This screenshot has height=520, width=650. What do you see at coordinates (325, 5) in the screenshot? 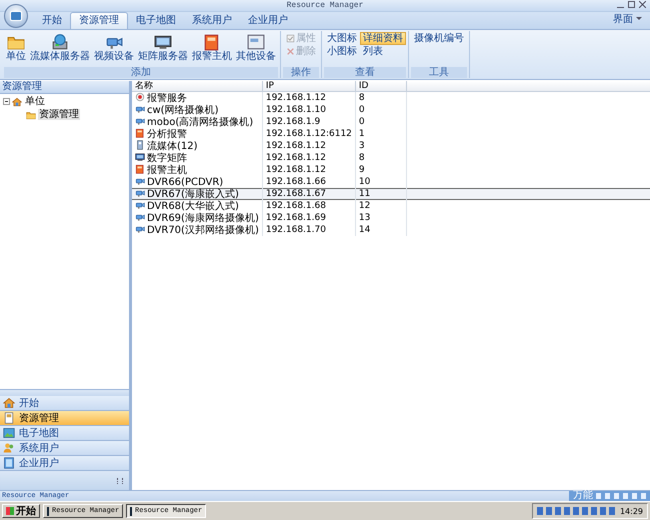
I see `window-title: Resource Manager` at bounding box center [325, 5].